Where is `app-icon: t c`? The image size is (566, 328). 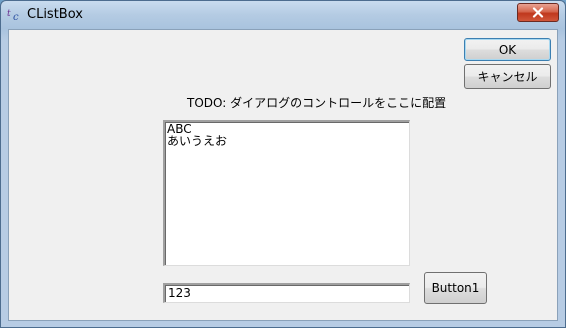
app-icon: t c is located at coordinates (15, 14).